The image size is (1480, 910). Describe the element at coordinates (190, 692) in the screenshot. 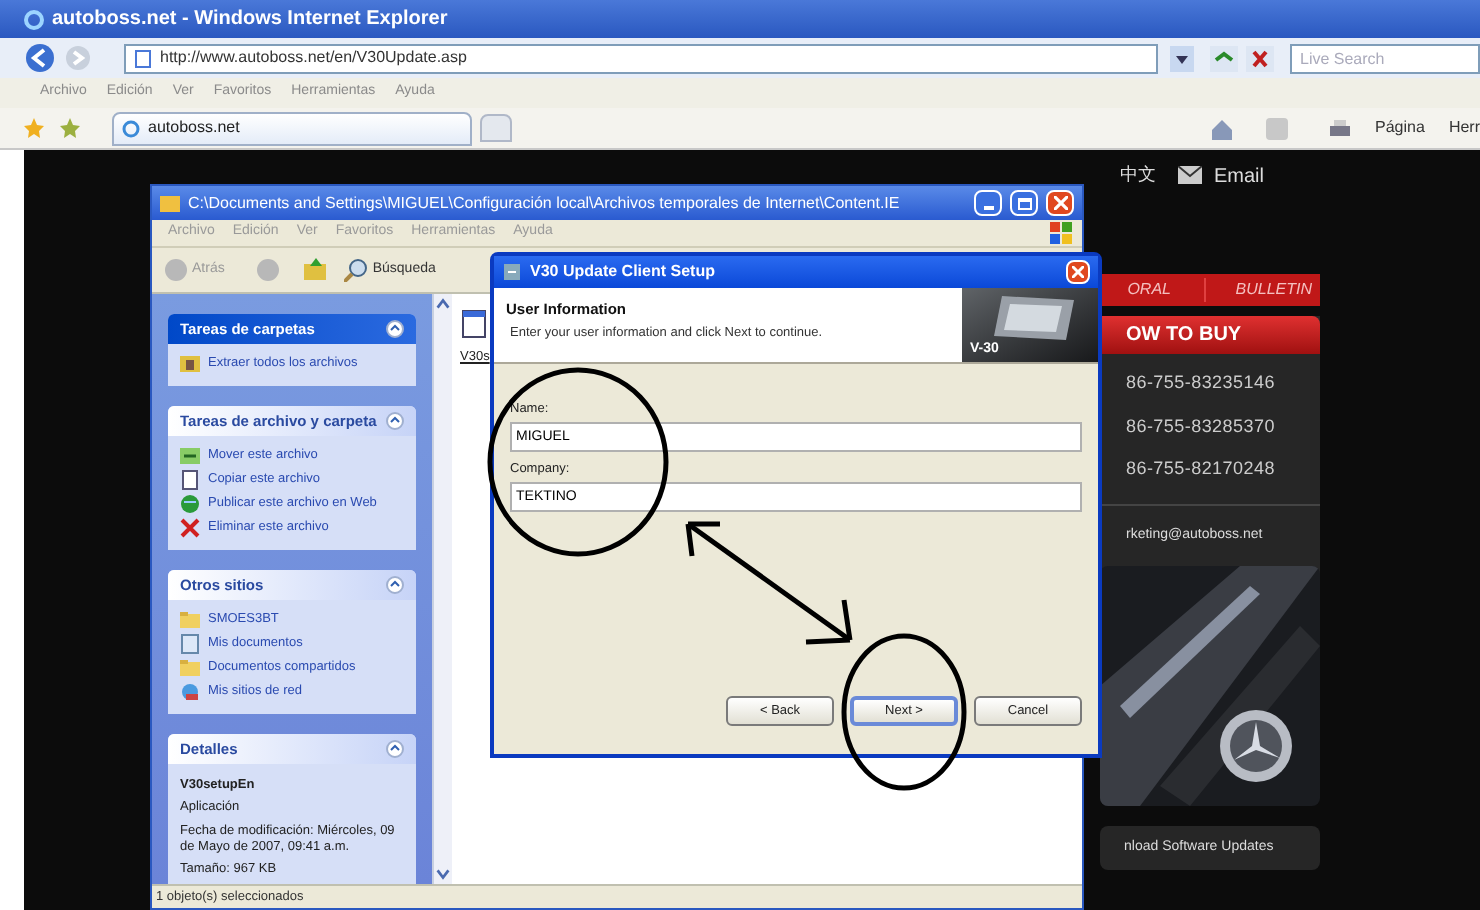

I see `network-icon` at that location.